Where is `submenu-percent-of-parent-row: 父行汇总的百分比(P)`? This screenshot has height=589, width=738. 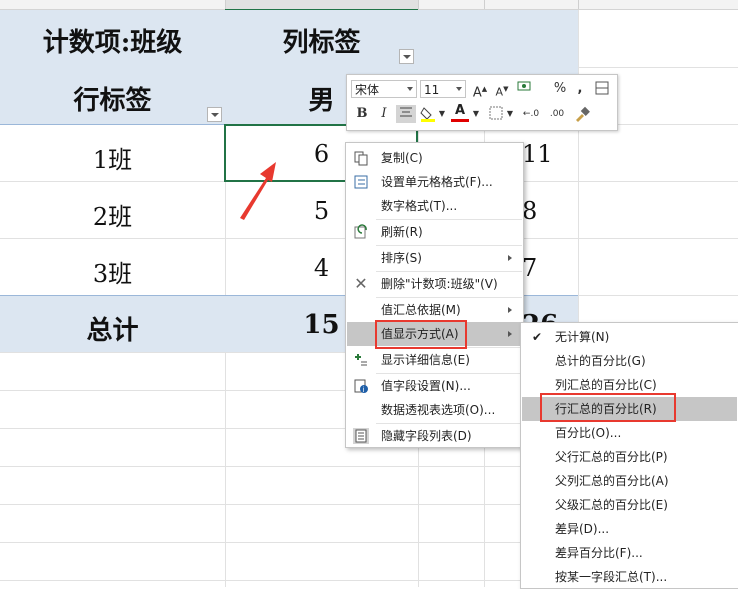 submenu-percent-of-parent-row: 父行汇总的百分比(P) is located at coordinates (629, 457).